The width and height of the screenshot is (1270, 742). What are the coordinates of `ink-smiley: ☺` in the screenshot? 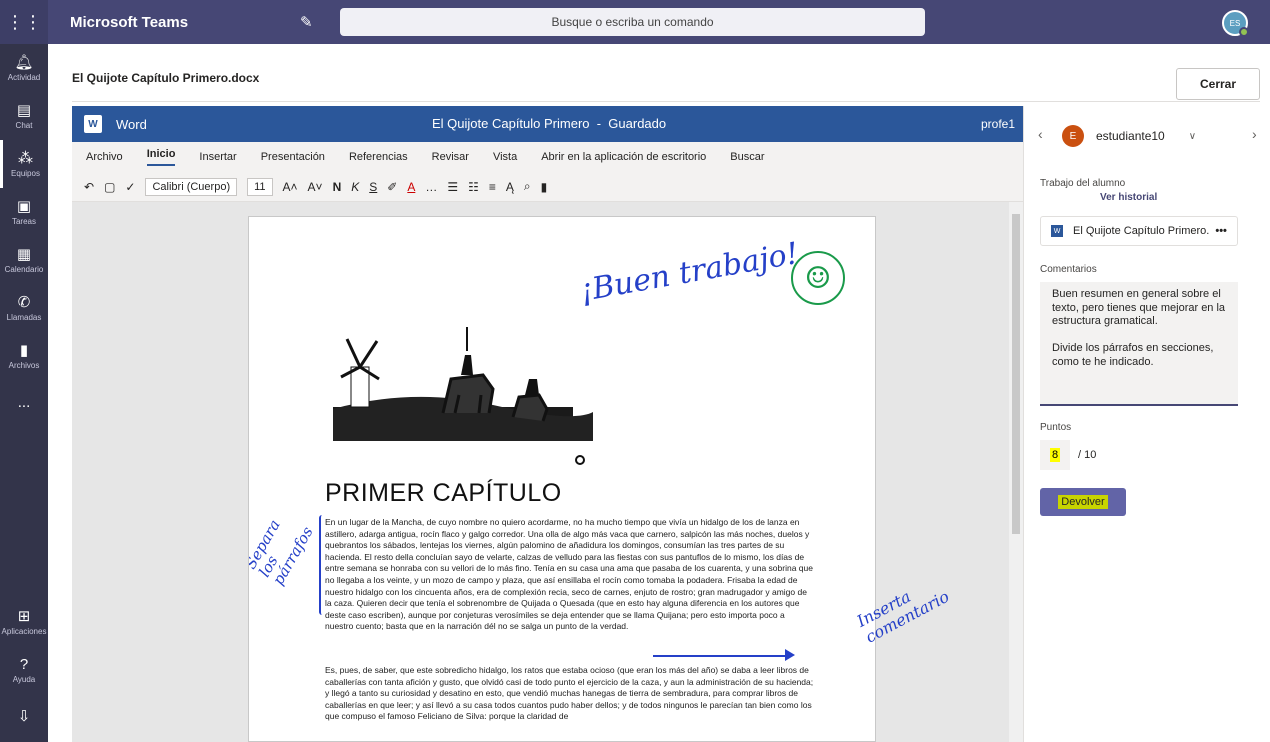 It's located at (818, 278).